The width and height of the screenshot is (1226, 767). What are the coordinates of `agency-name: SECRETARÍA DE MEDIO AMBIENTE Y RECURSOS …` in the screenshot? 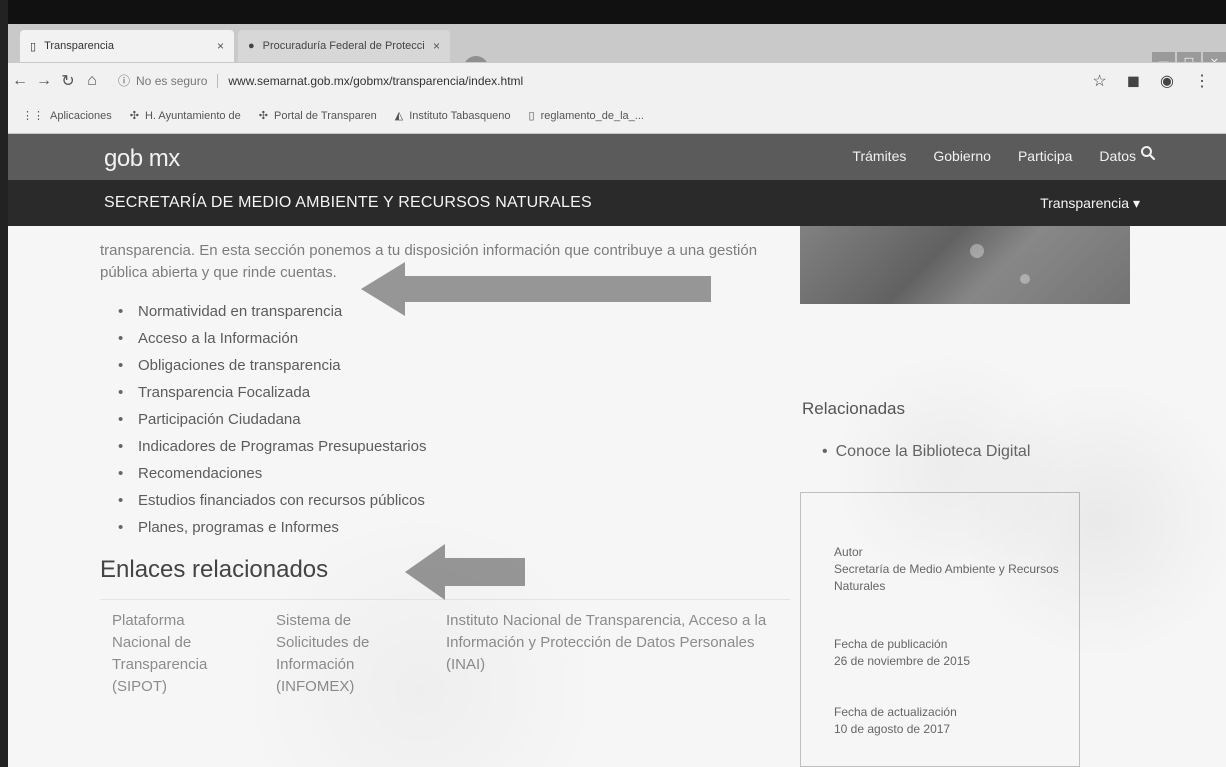 It's located at (348, 202).